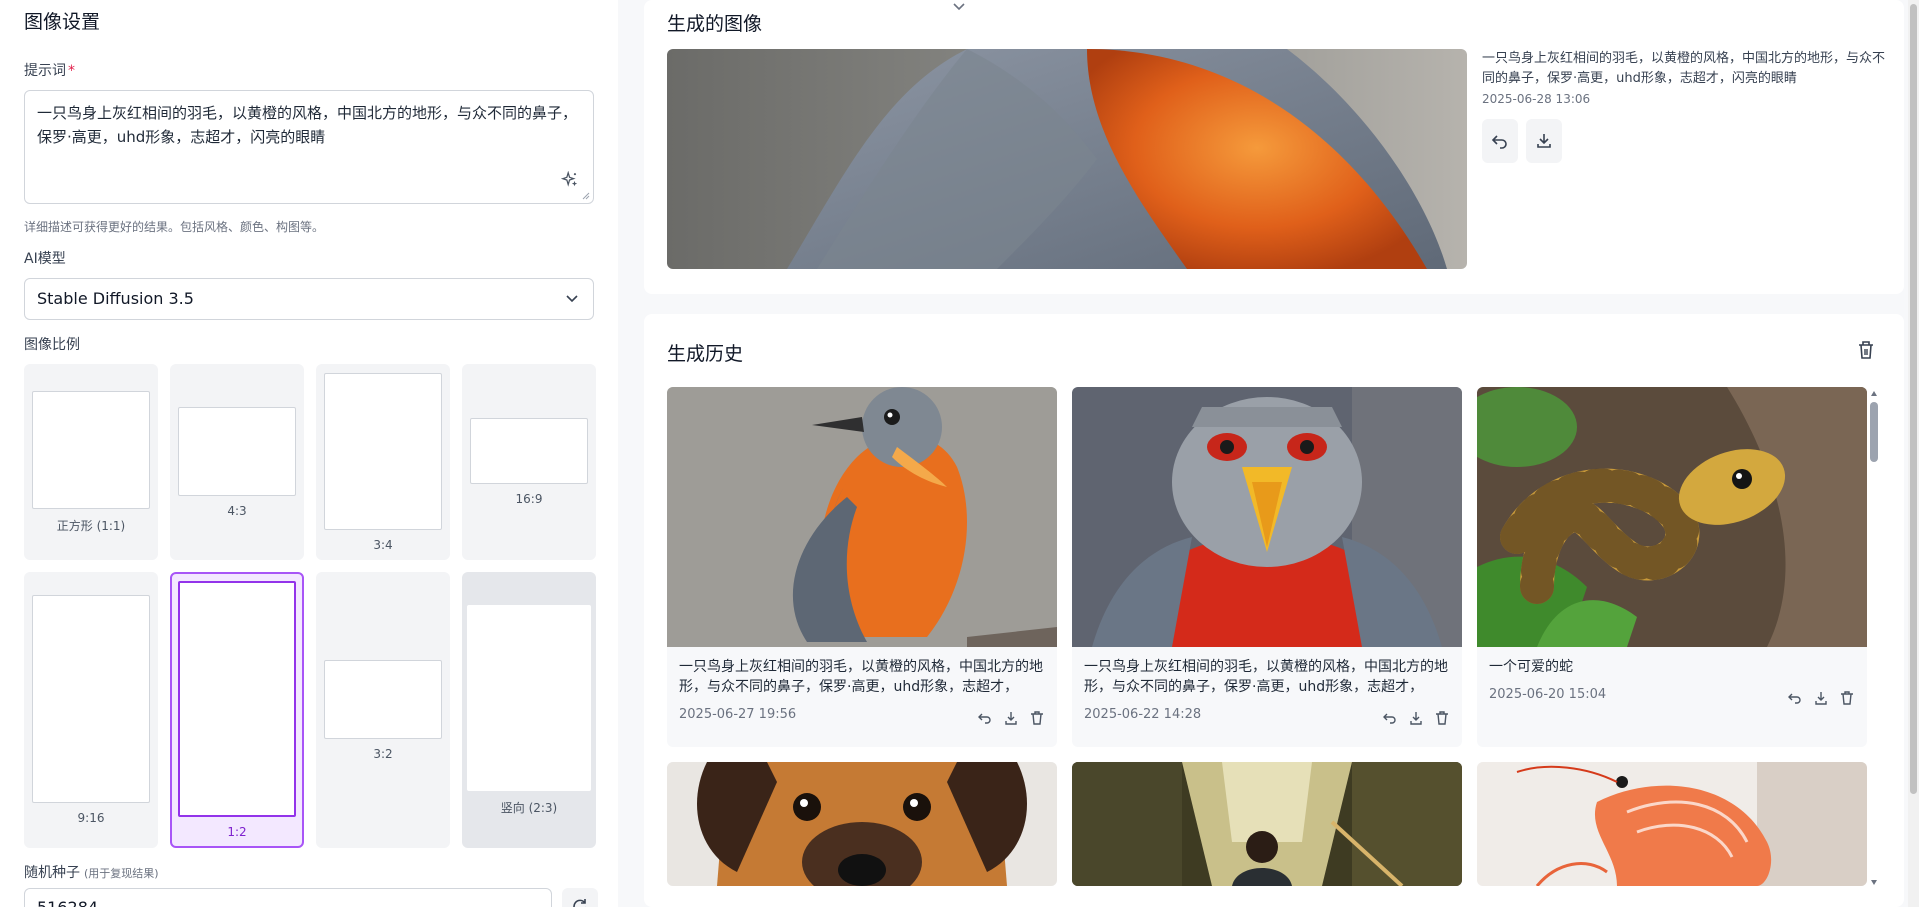  Describe the element at coordinates (1531, 667) in the screenshot. I see `history-prompt: 一个可爱的蛇` at that location.